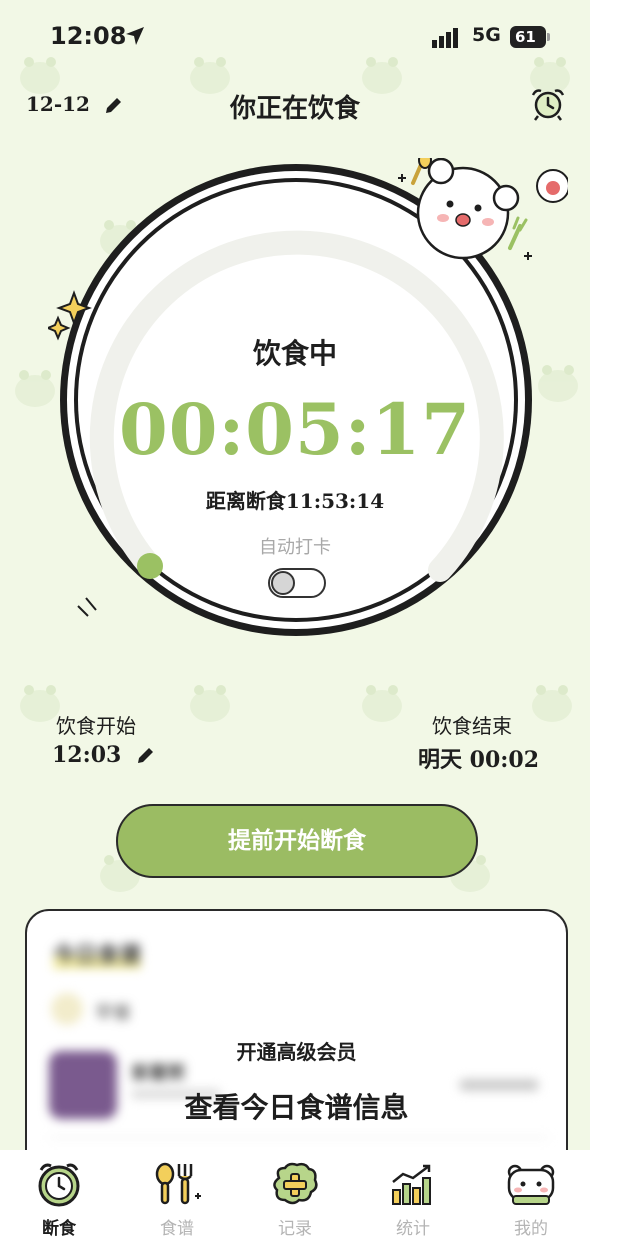  Describe the element at coordinates (531, 1184) in the screenshot. I see `bear-profile-icon` at that location.